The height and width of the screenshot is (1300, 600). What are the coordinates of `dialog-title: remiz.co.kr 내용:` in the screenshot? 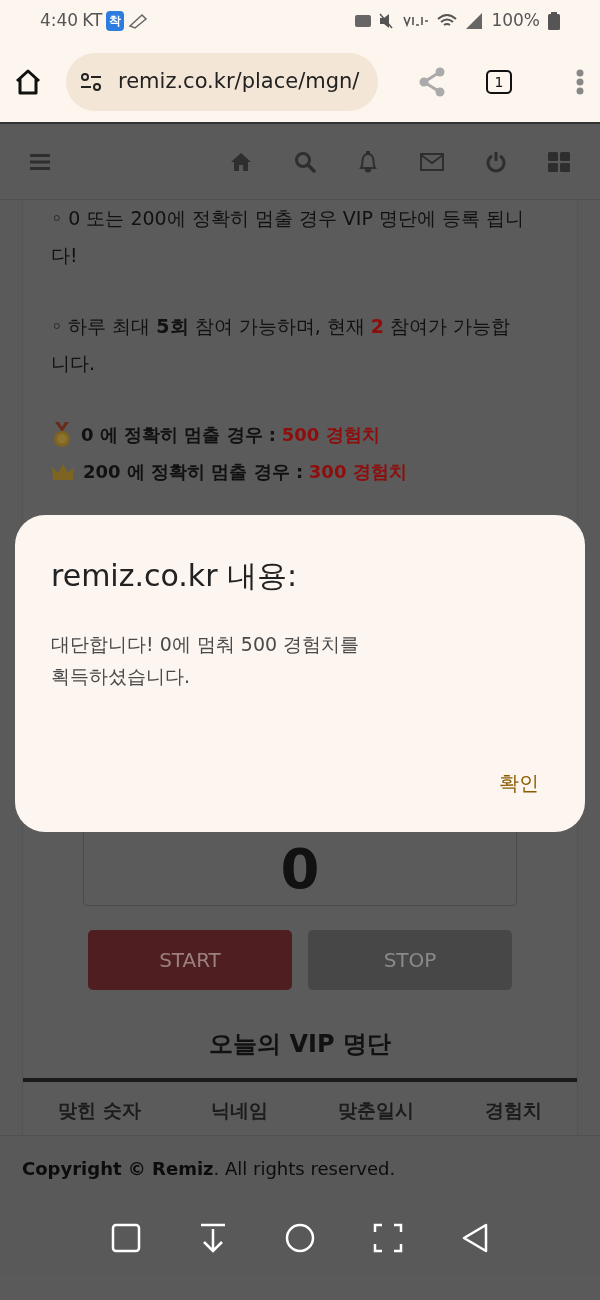 It's located at (175, 576).